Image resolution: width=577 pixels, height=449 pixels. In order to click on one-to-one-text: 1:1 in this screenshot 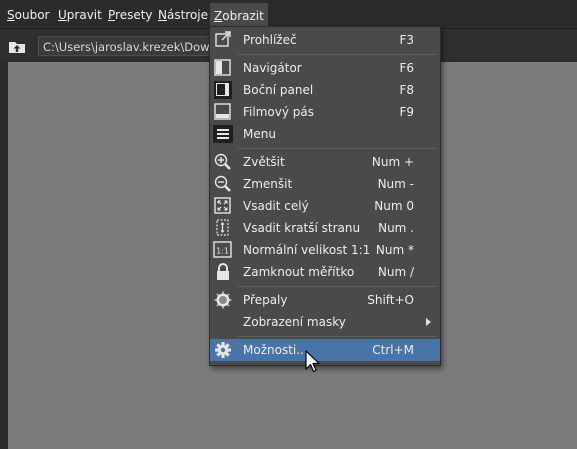, I will do `click(222, 251)`.